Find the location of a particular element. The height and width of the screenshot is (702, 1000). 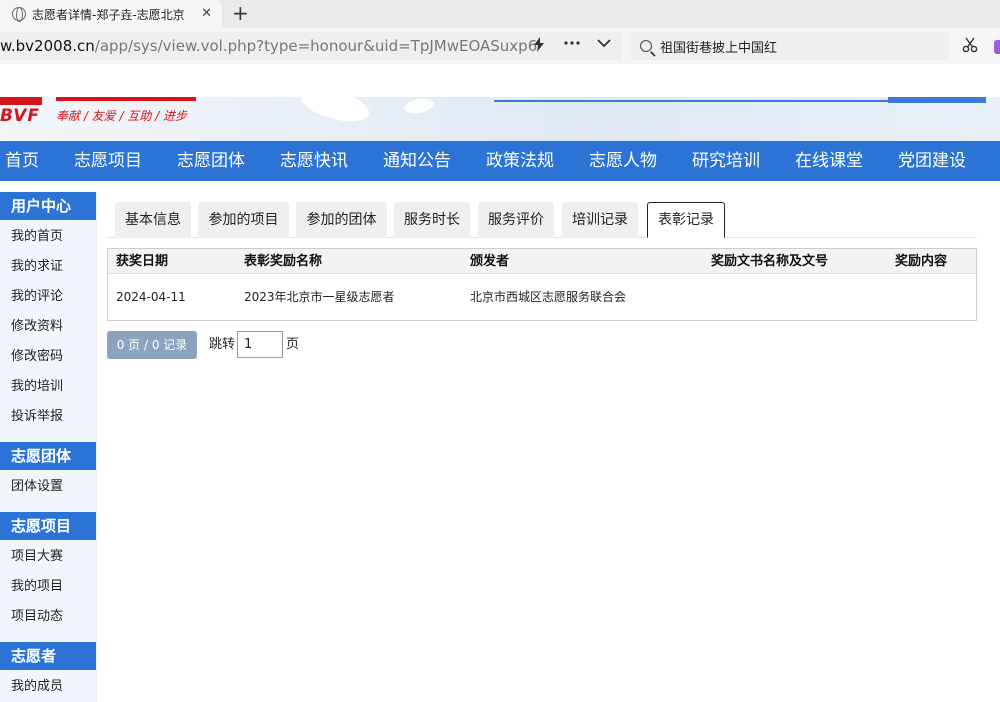

tab-basic-info: 基本信息 is located at coordinates (153, 220).